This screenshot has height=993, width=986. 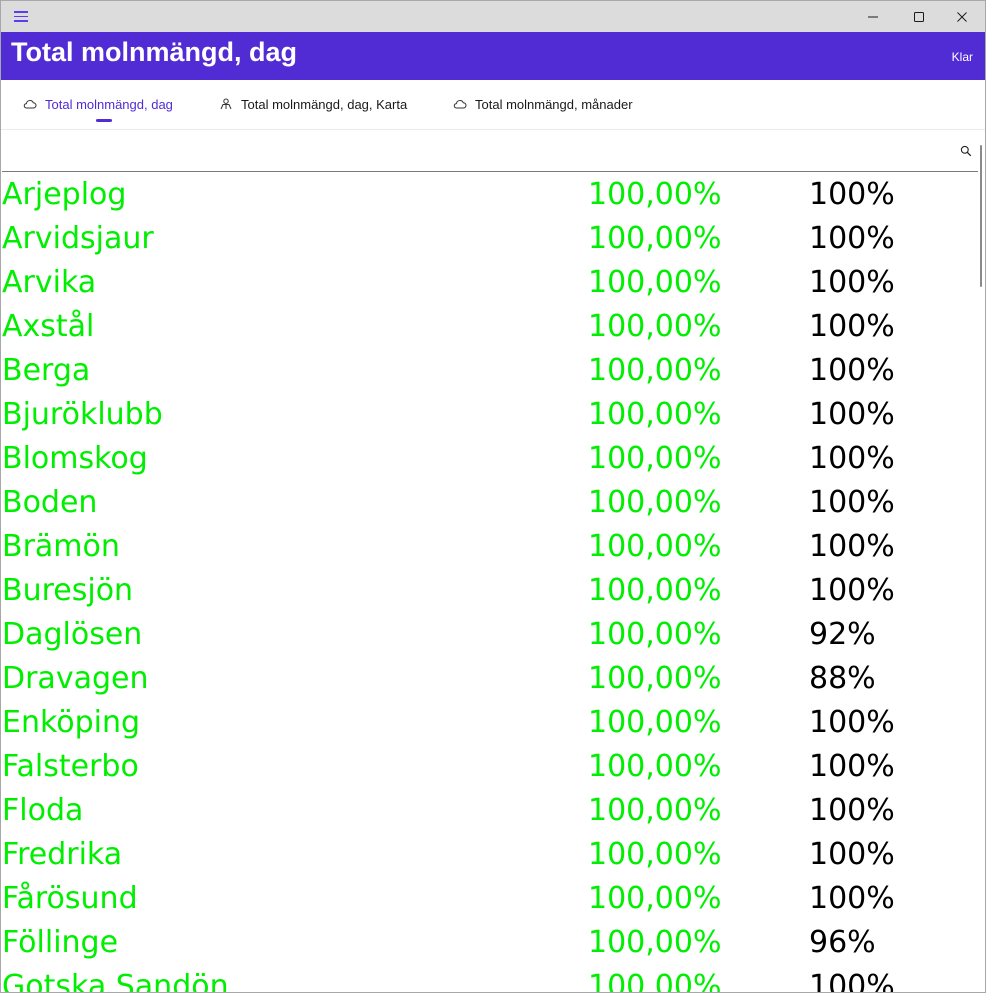 I want to click on list-item: Boden 100,00% 100%, so click(x=490, y=503).